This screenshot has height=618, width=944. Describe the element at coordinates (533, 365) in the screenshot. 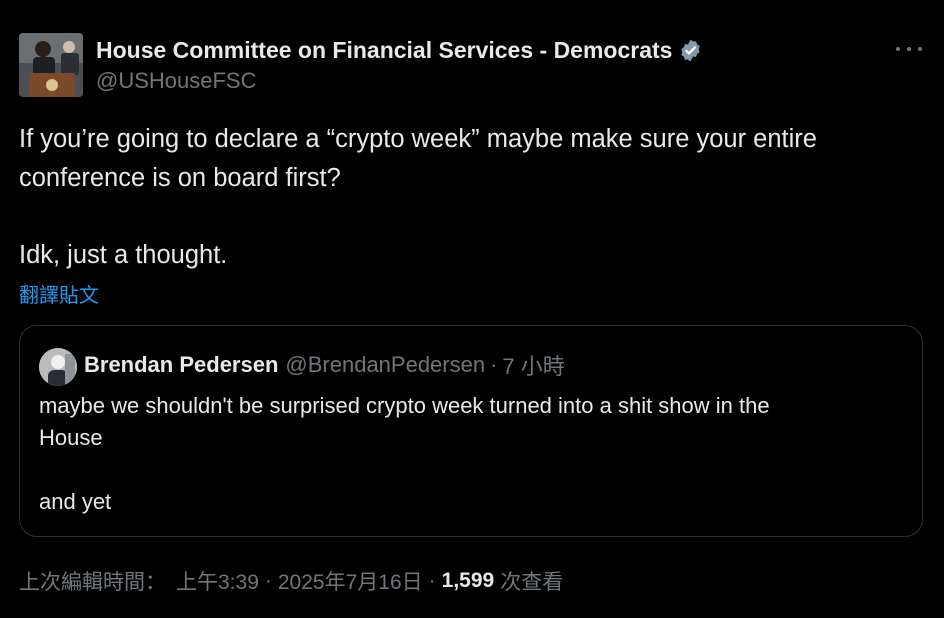

I see `quoted-timestamp: 7 小時` at that location.